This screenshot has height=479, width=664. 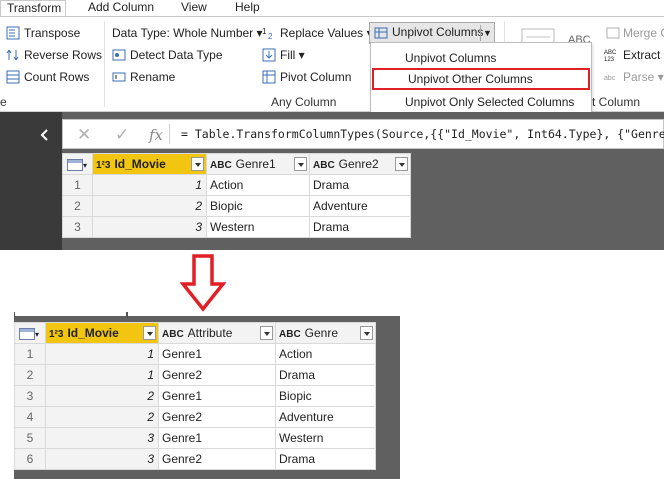 I want to click on svg-text: abc, so click(x=610, y=78).